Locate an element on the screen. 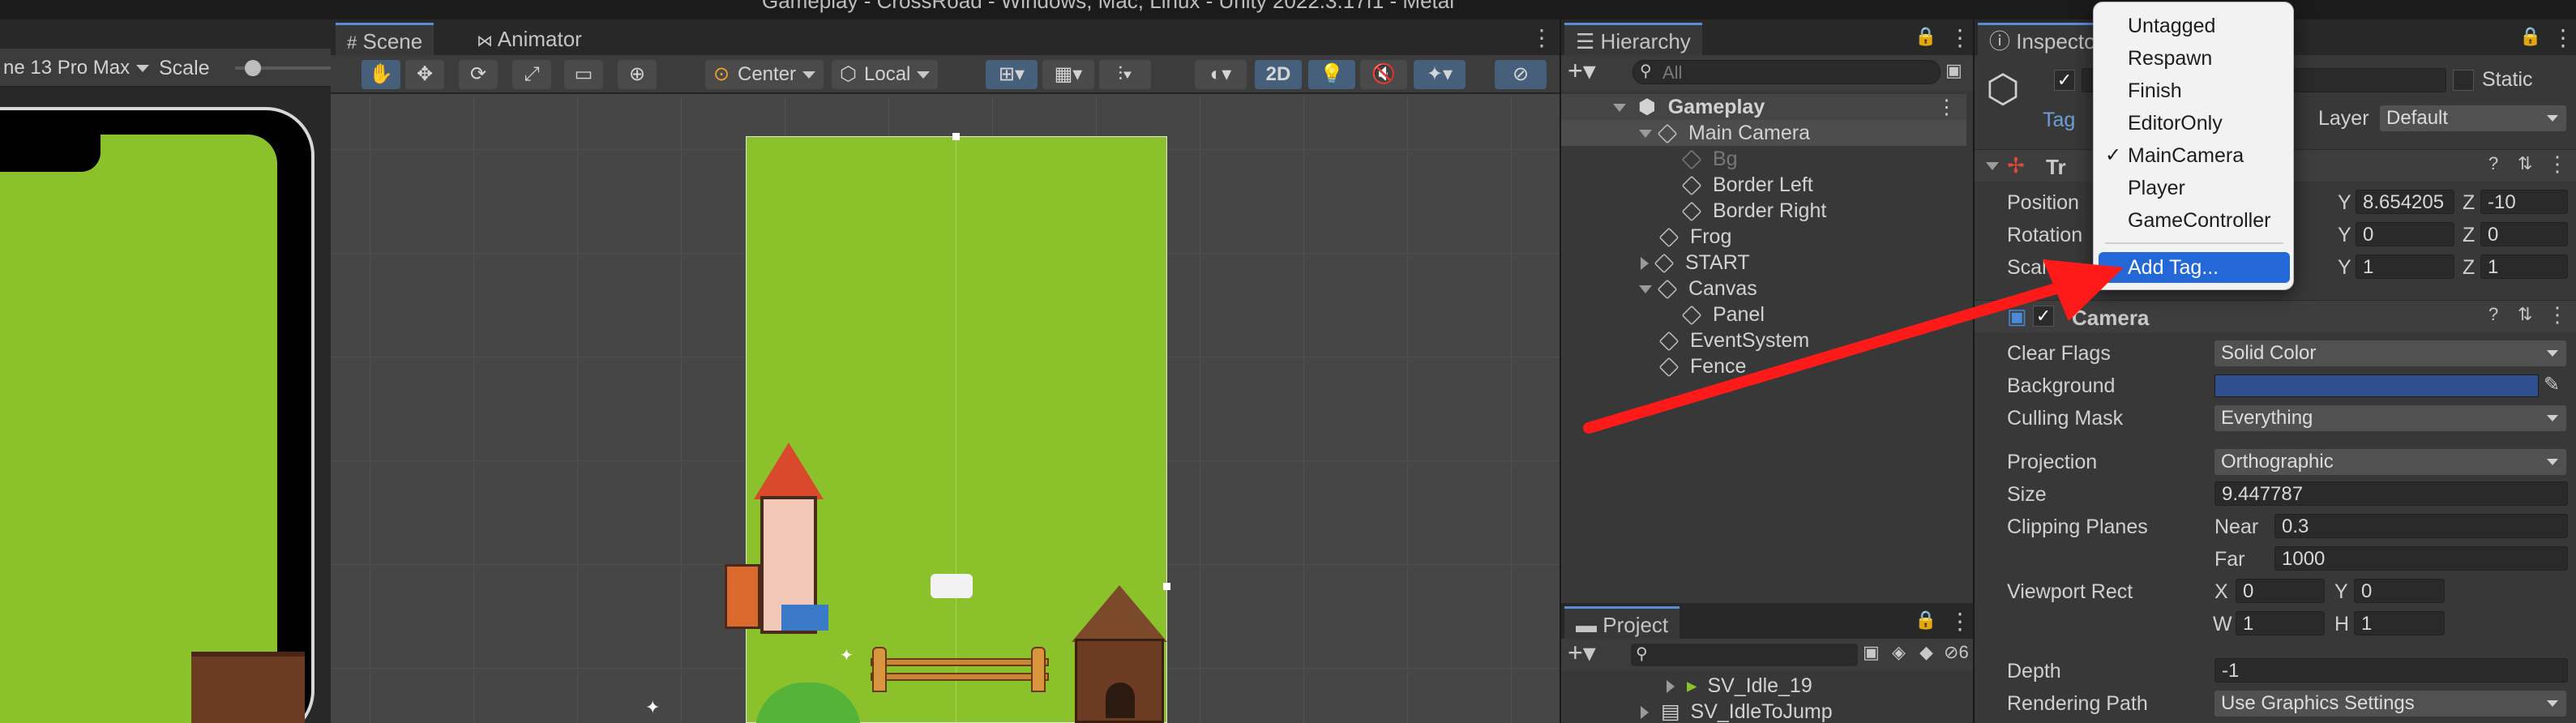 This screenshot has height=723, width=2576. near-field: 0.3 is located at coordinates (2421, 526).